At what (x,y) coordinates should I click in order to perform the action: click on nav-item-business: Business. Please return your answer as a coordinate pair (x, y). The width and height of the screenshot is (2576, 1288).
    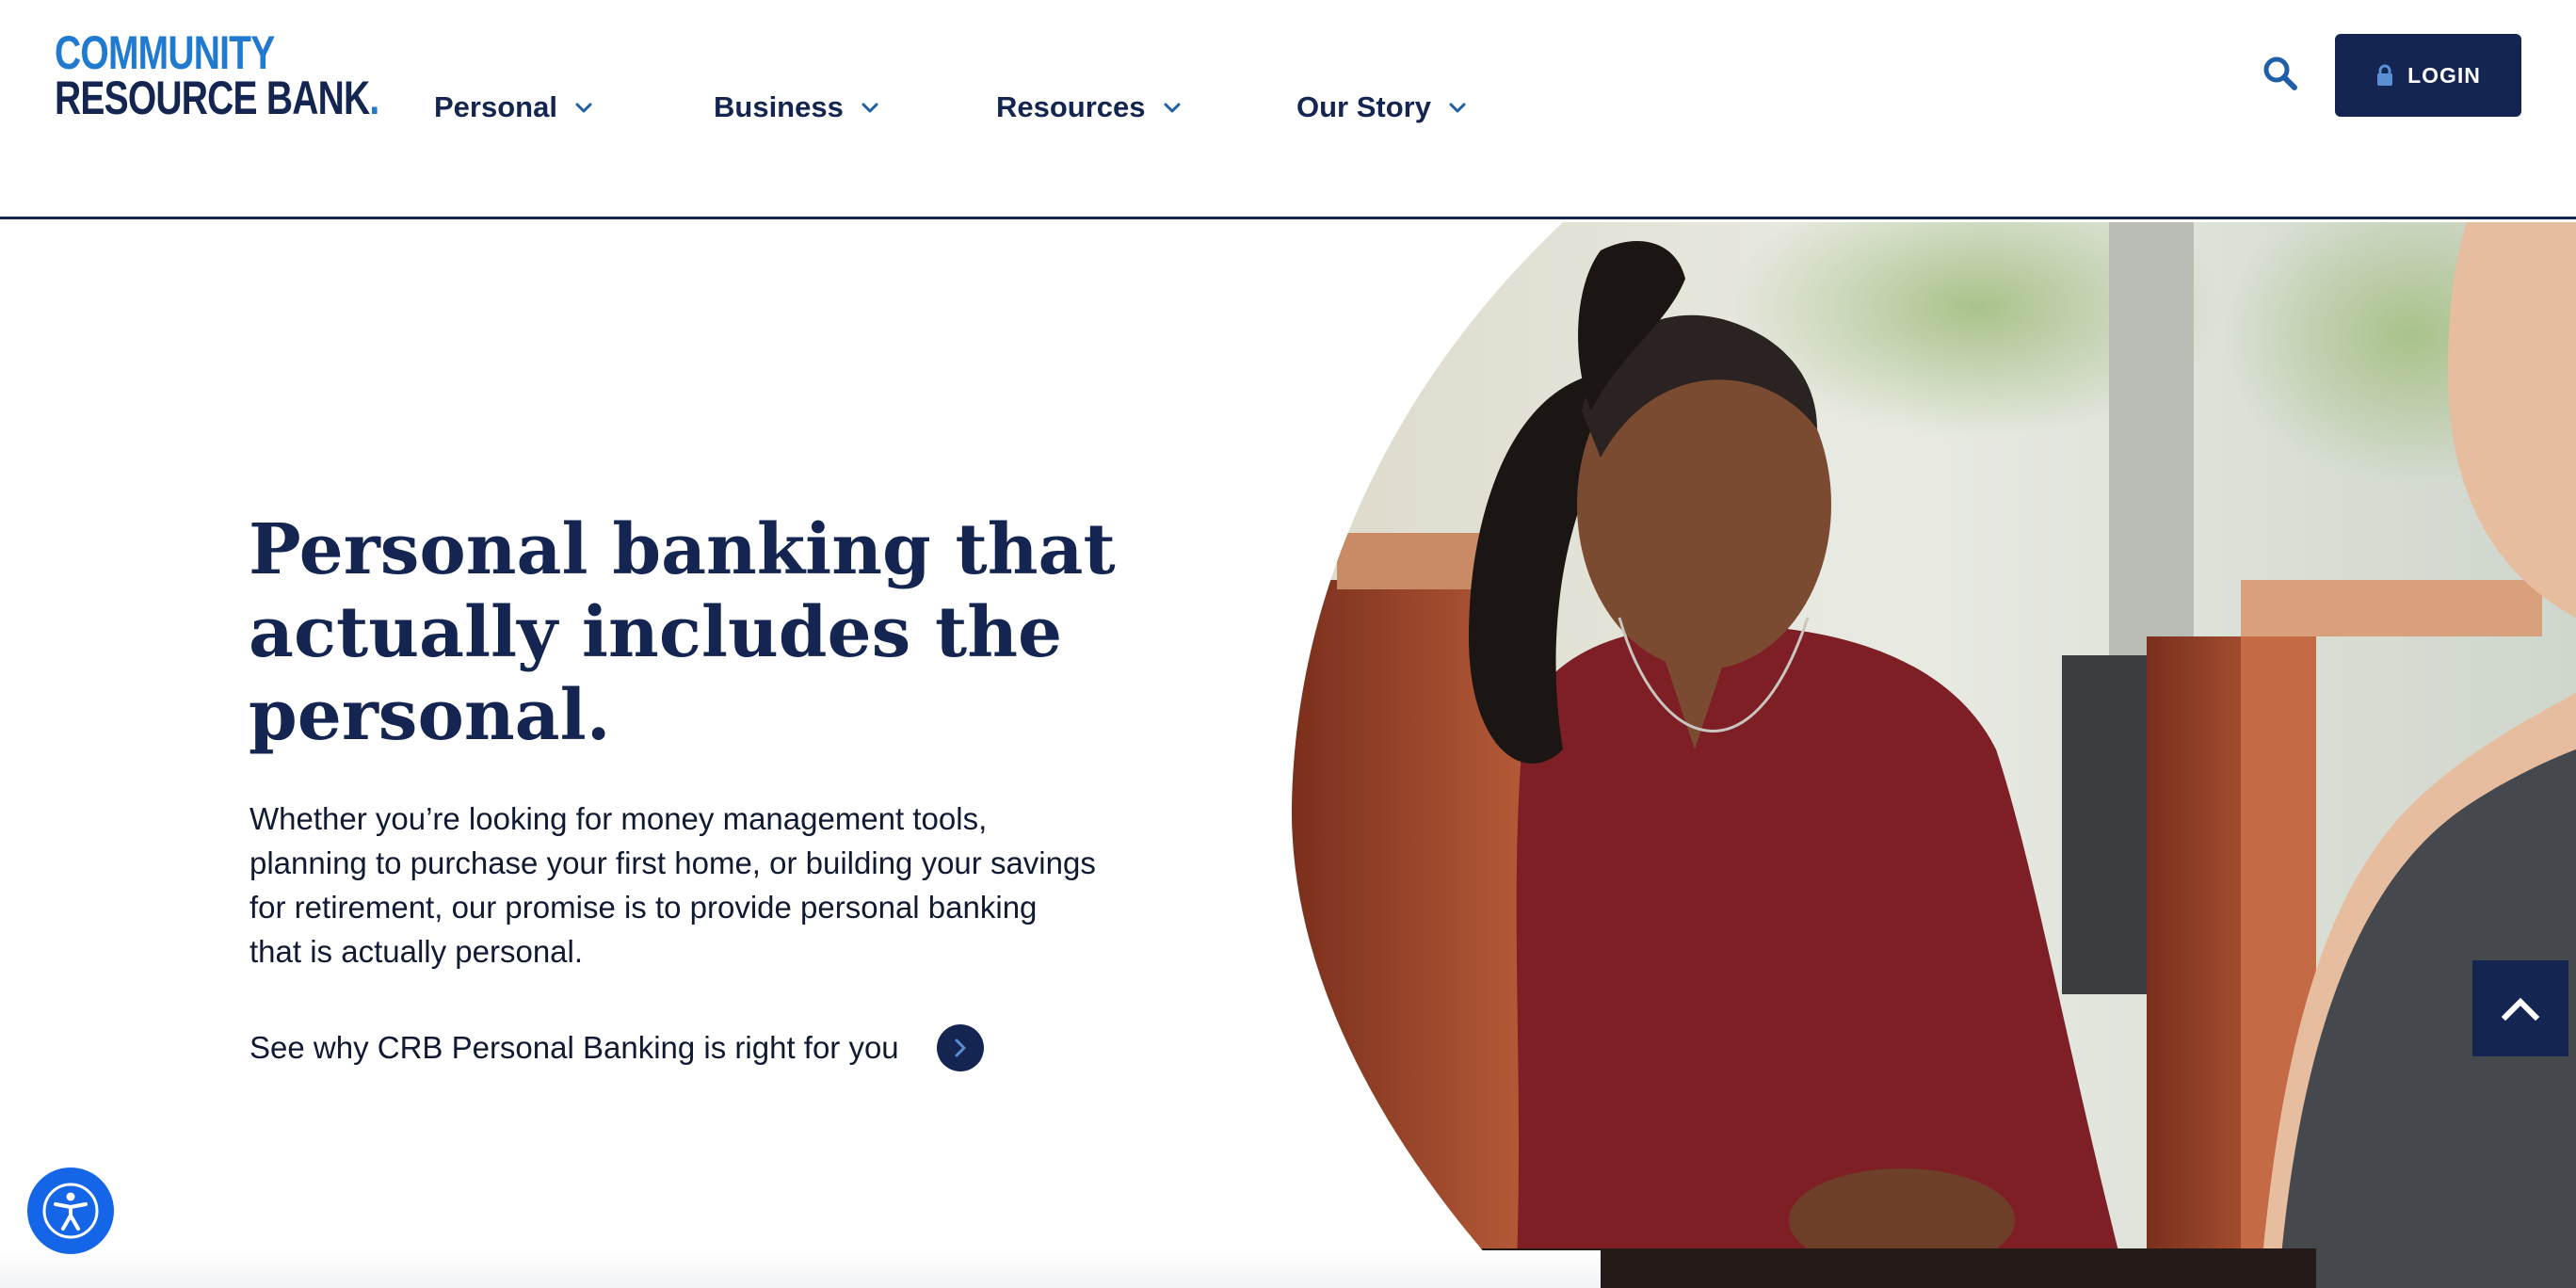
    Looking at the image, I should click on (796, 107).